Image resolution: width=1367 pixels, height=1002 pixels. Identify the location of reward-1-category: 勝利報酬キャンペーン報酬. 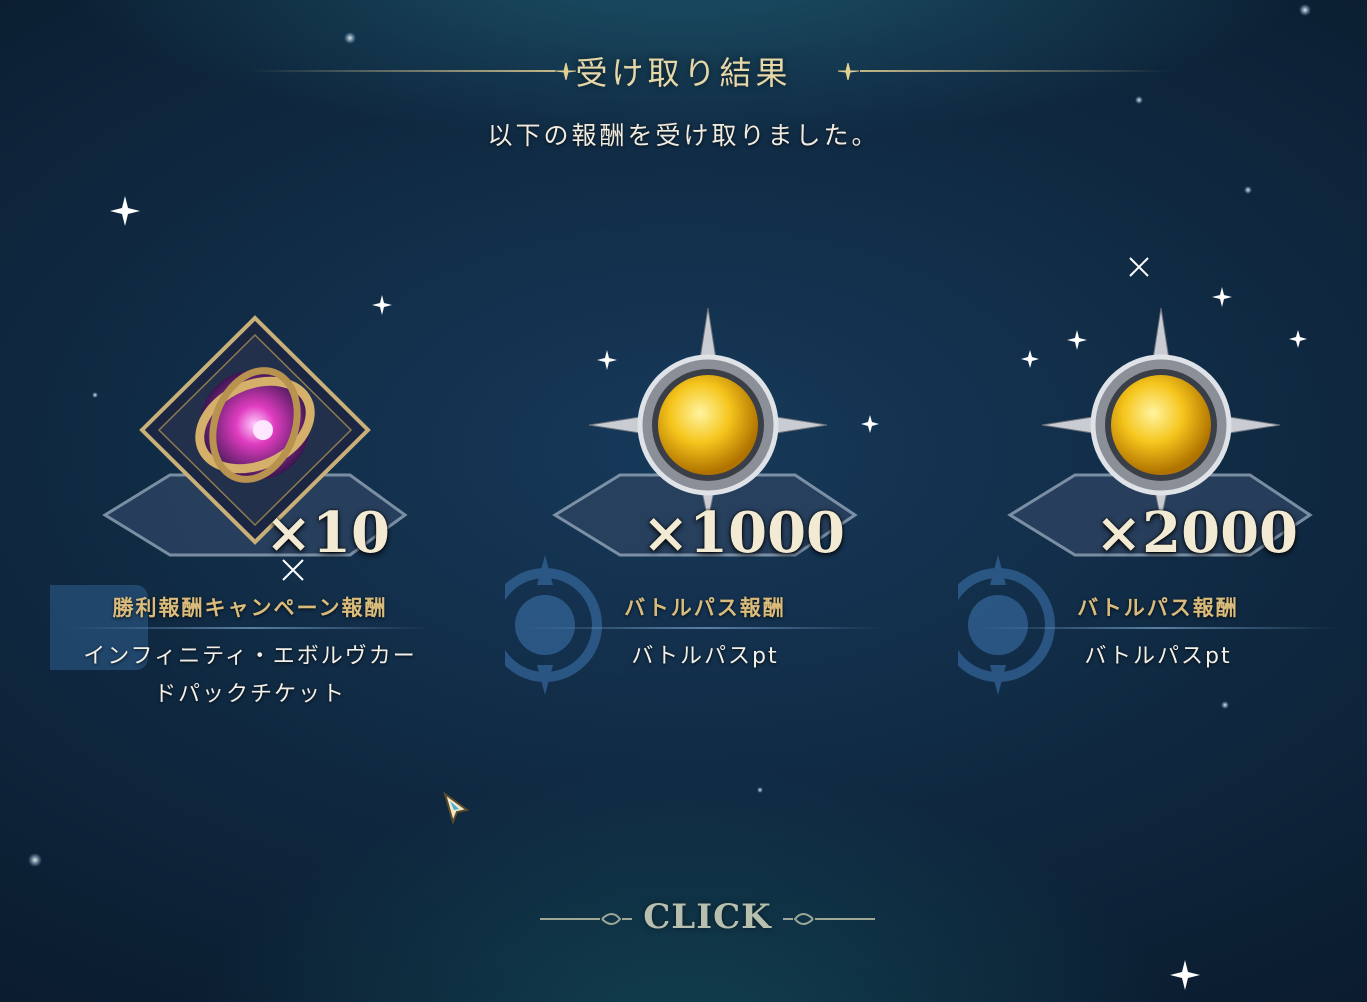
(250, 608).